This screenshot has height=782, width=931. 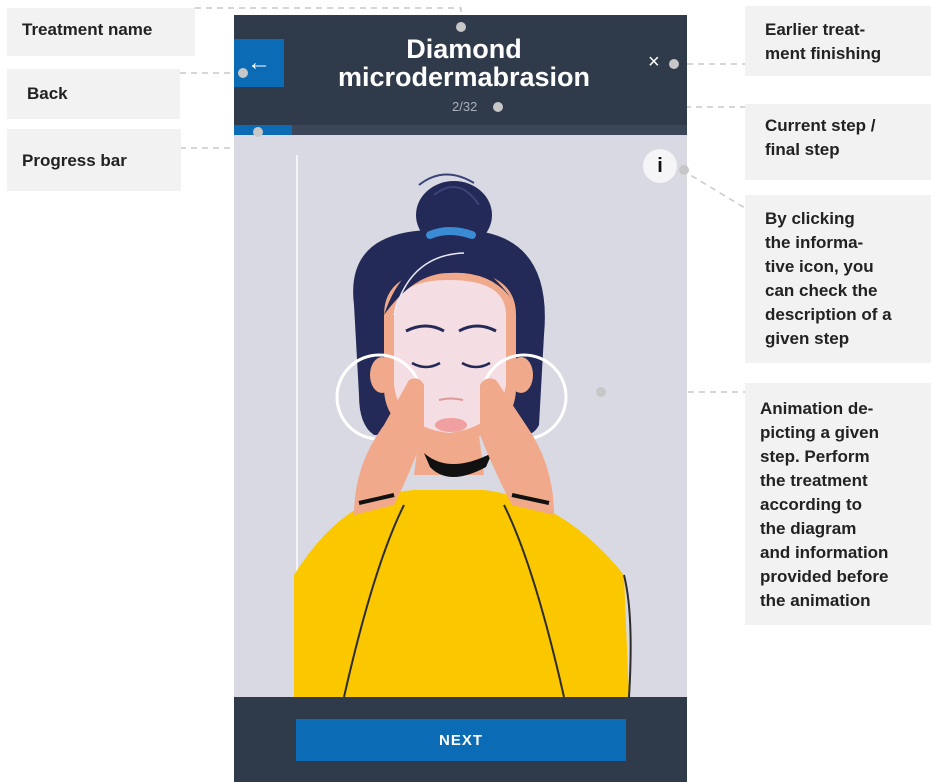 I want to click on back-button: ←, so click(x=259, y=63).